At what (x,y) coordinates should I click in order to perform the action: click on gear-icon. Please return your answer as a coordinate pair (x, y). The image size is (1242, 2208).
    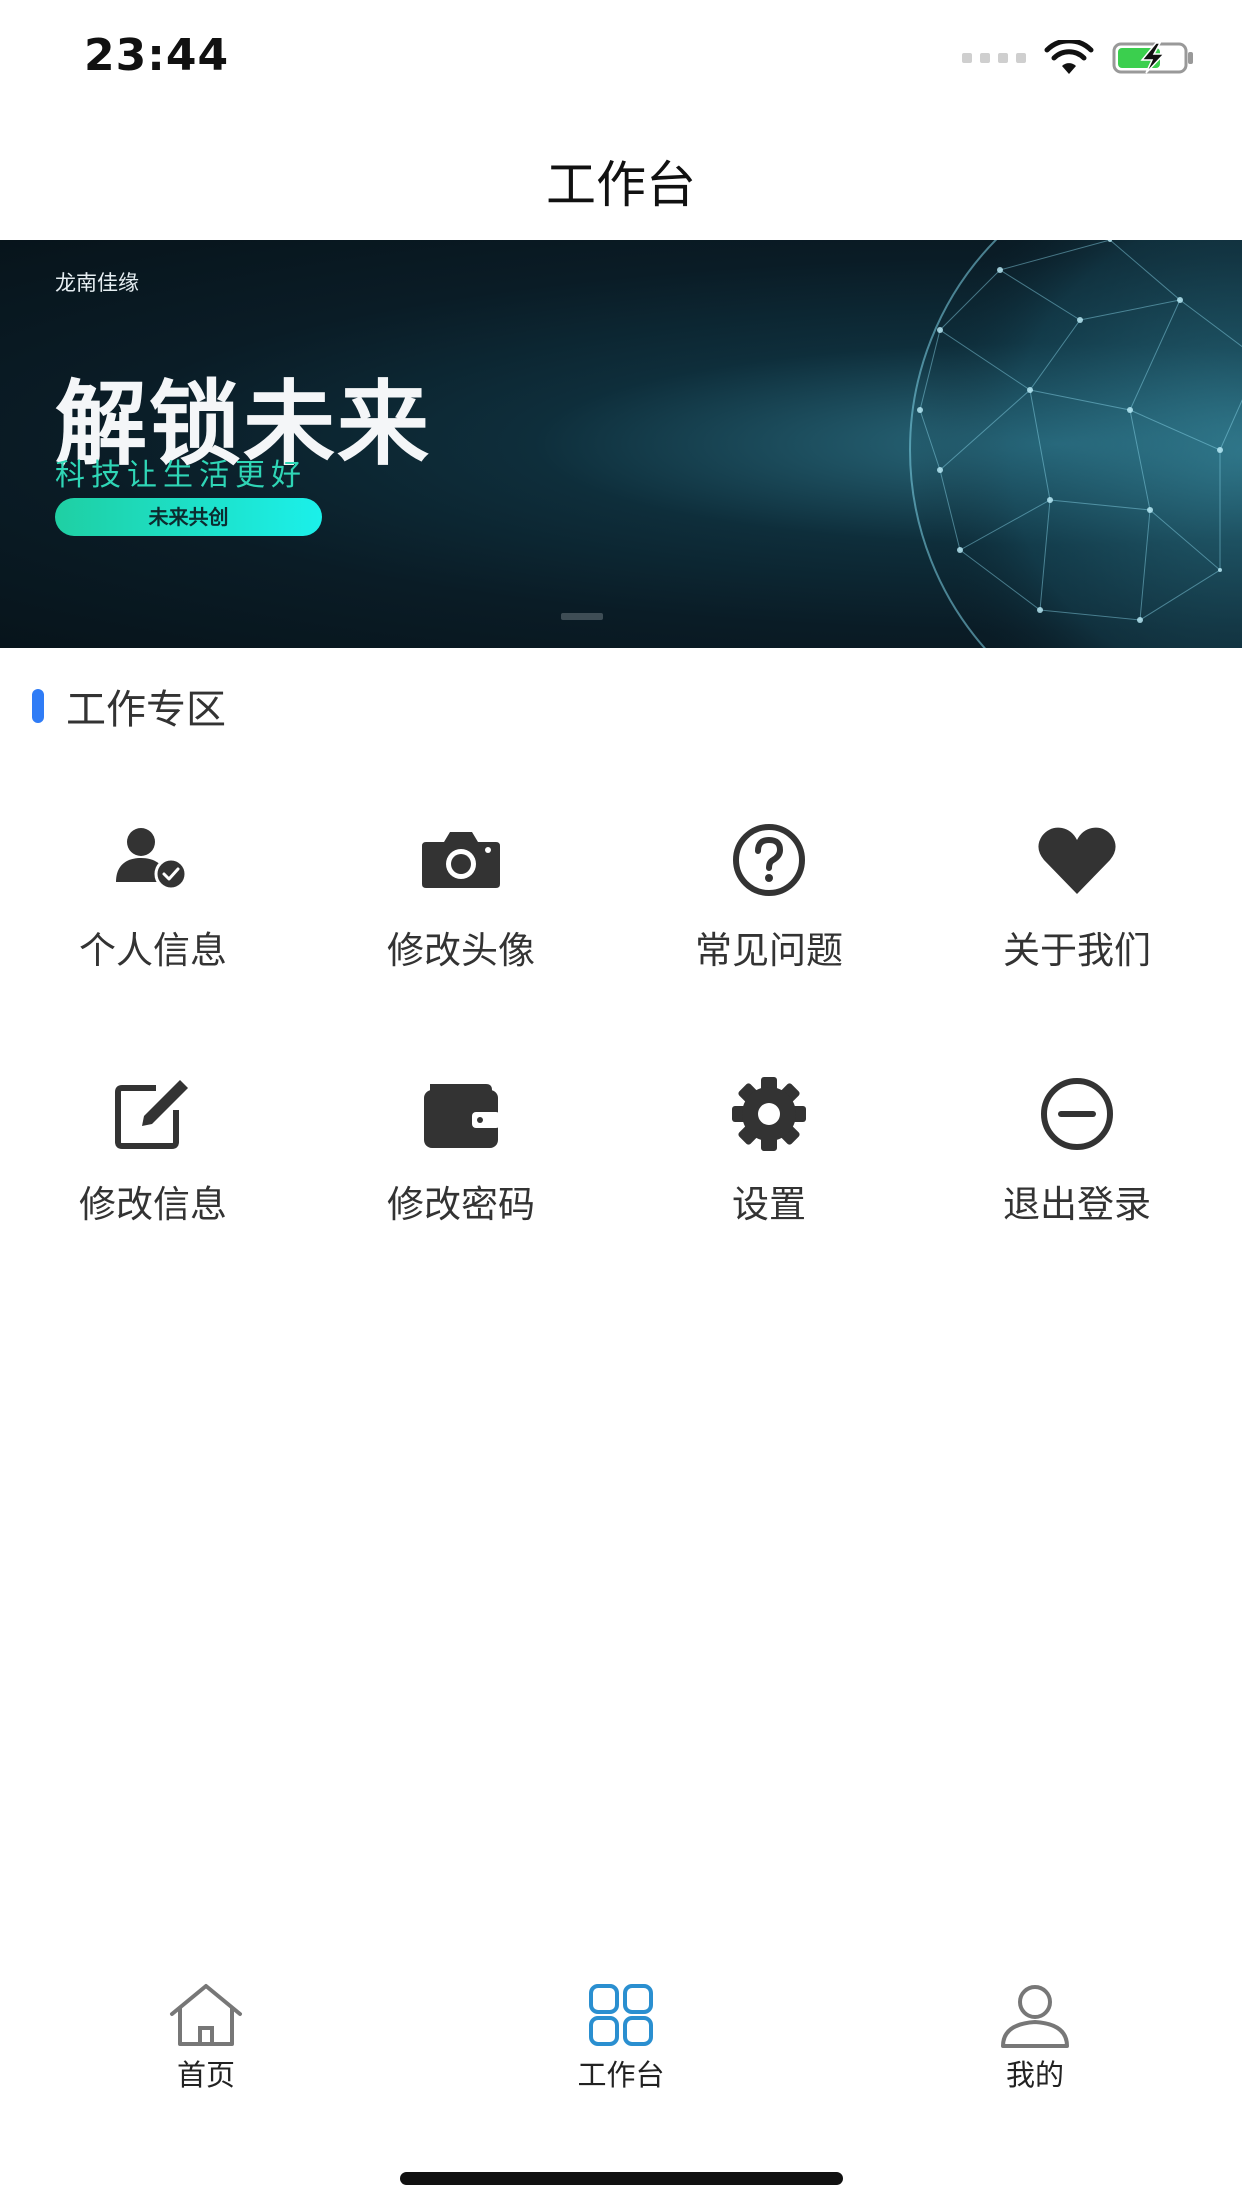
    Looking at the image, I should click on (769, 1114).